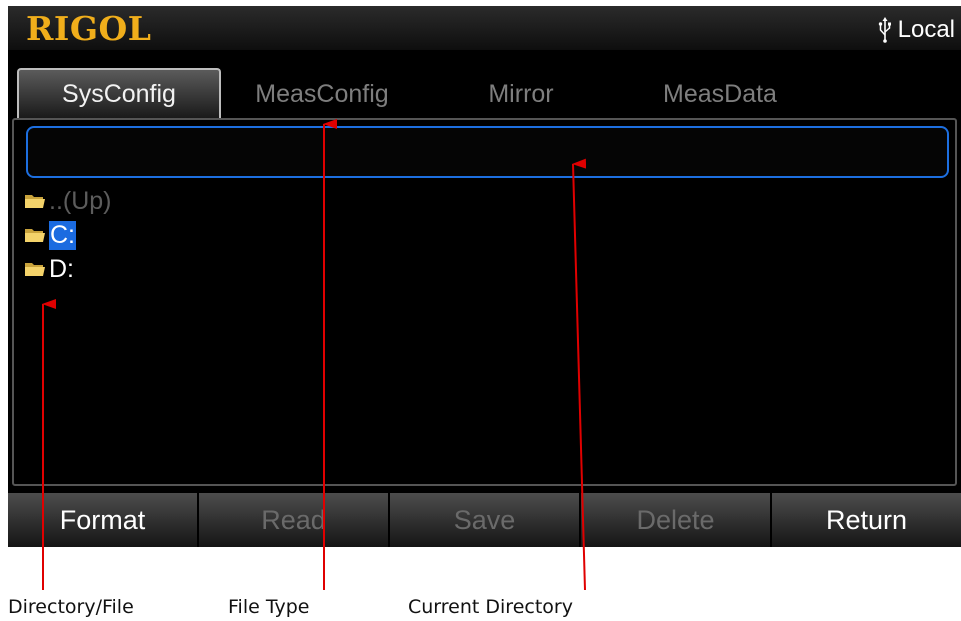  What do you see at coordinates (490, 607) in the screenshot?
I see `annotation-current-directory: Current Directory` at bounding box center [490, 607].